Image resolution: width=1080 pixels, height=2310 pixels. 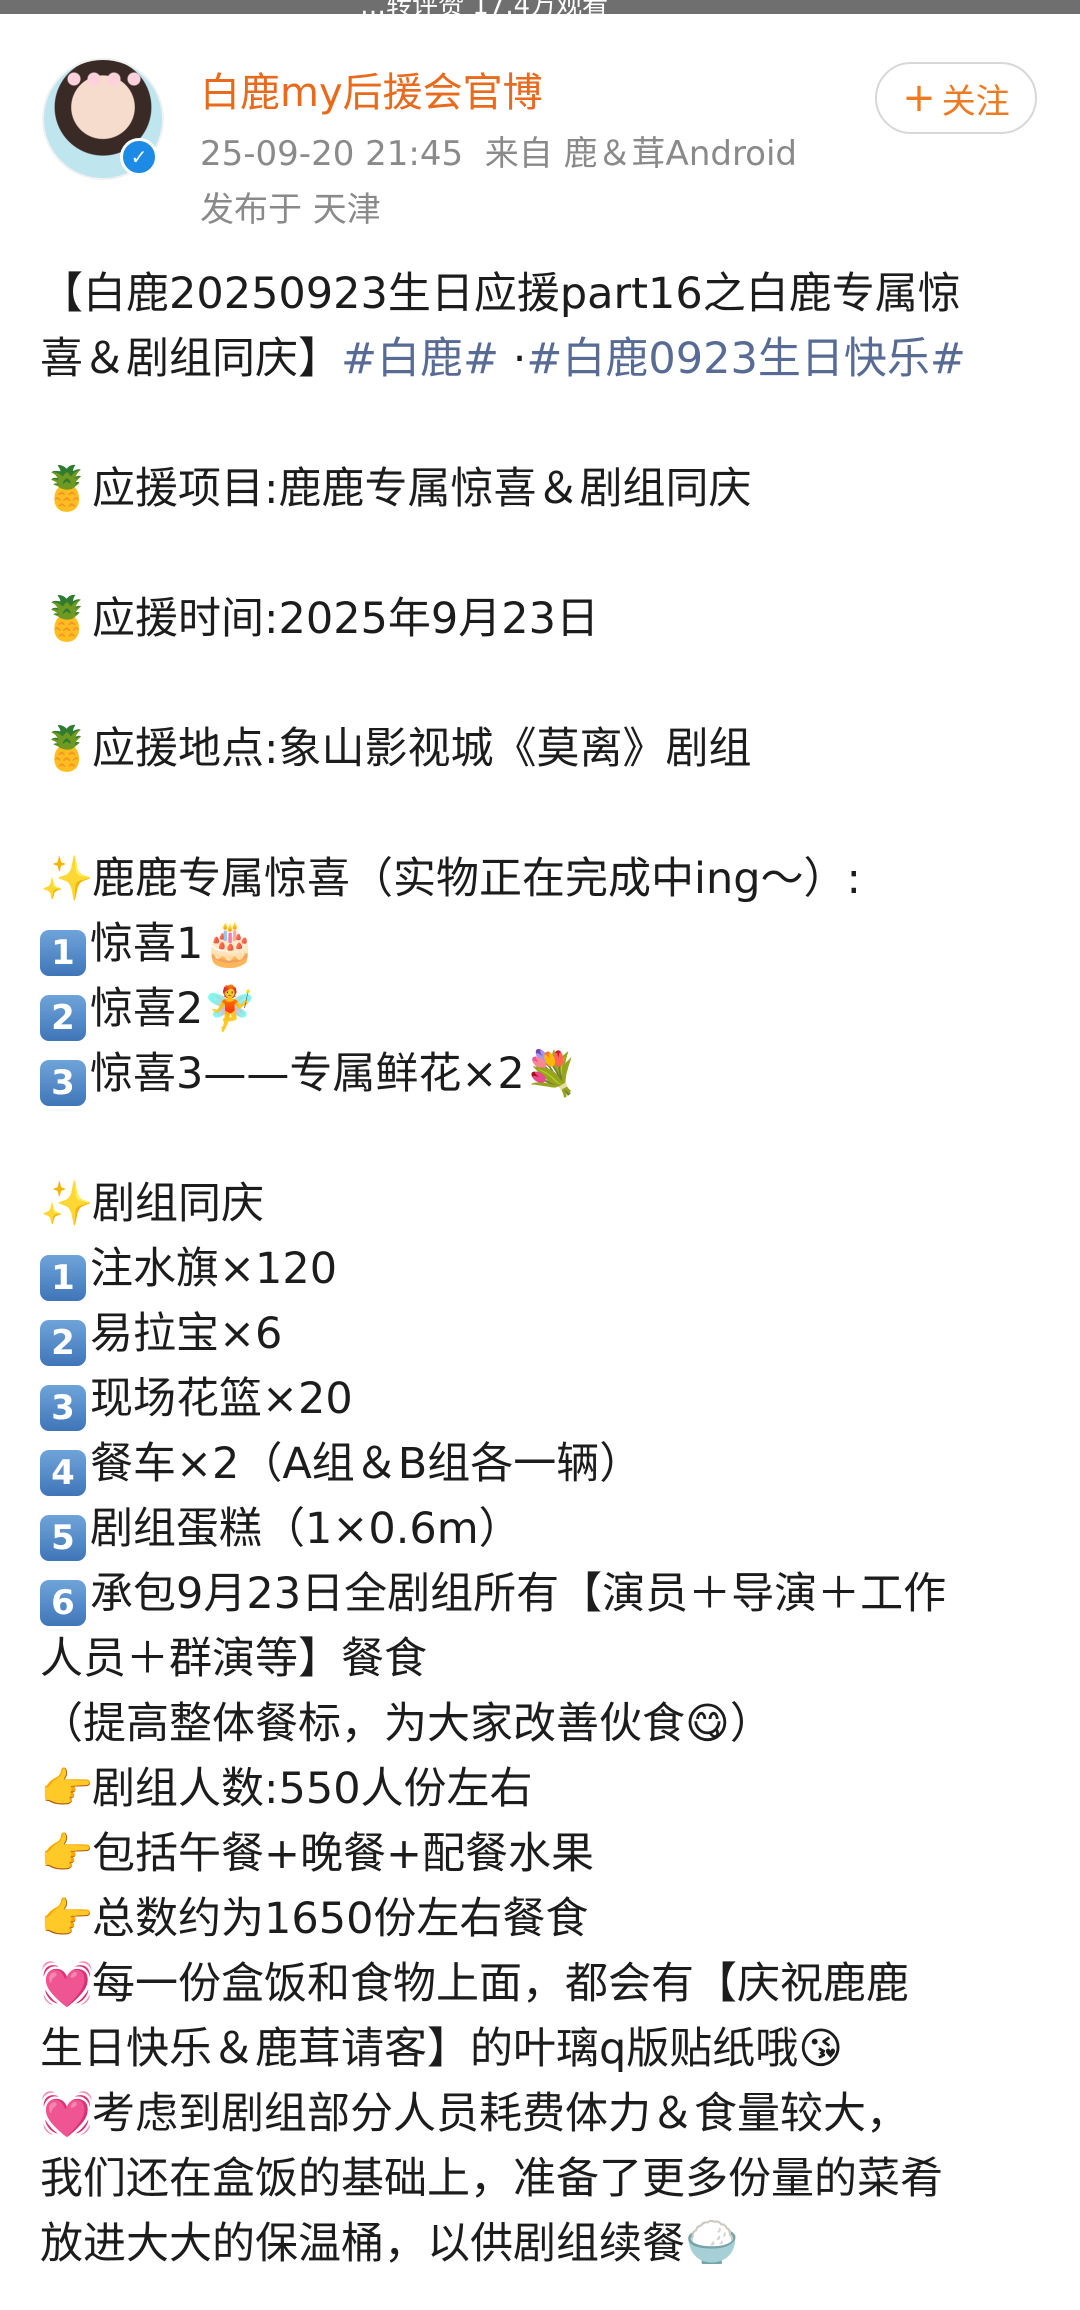 What do you see at coordinates (306, 1529) in the screenshot?
I see `crew-item-text: 剧组蛋糕（1×0.6m）` at bounding box center [306, 1529].